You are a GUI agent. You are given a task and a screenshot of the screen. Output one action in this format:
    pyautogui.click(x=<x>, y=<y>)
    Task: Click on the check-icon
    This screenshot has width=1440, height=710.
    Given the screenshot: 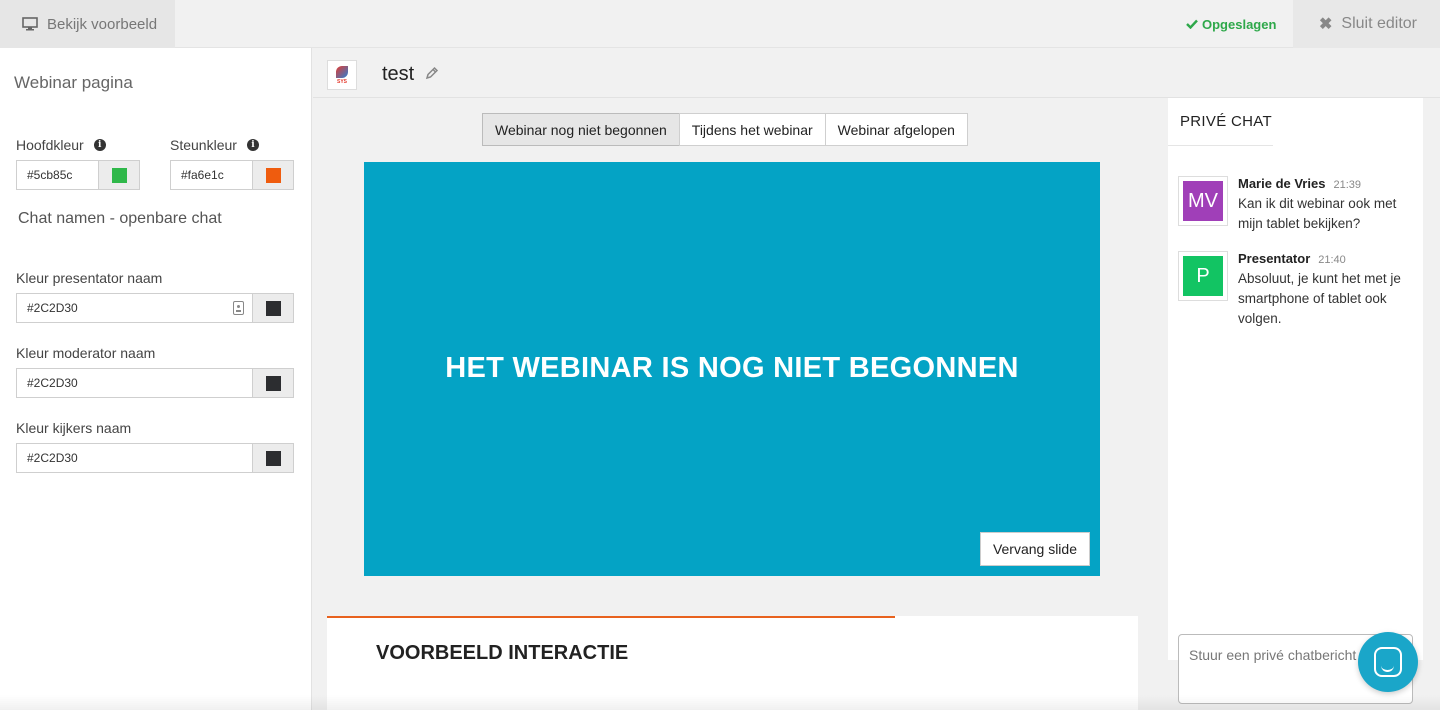 What is the action you would take?
    pyautogui.click(x=1192, y=24)
    